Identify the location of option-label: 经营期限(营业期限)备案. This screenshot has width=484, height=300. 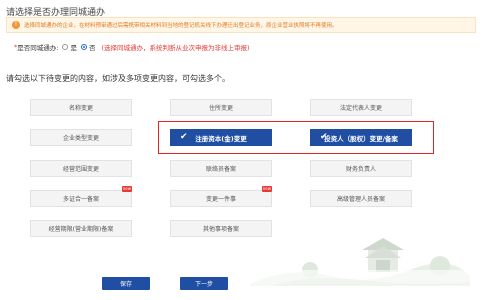
(81, 229).